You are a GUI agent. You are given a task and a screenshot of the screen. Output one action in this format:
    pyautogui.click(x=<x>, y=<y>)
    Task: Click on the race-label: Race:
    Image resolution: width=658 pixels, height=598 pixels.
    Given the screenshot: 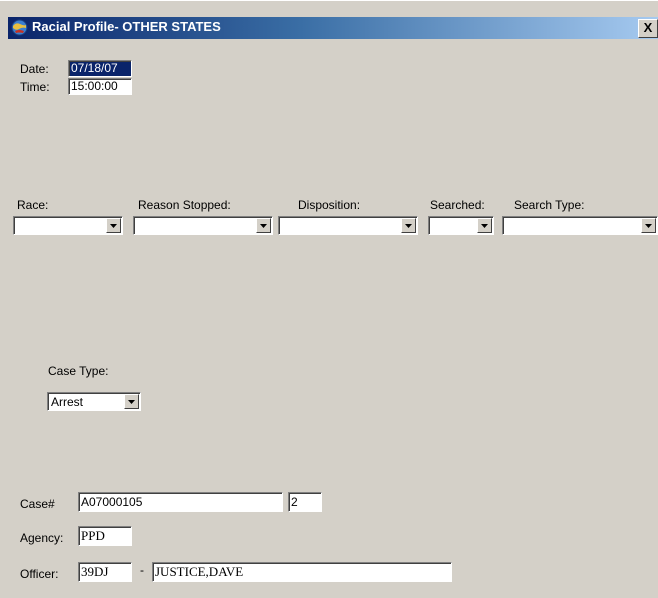 What is the action you would take?
    pyautogui.click(x=33, y=205)
    